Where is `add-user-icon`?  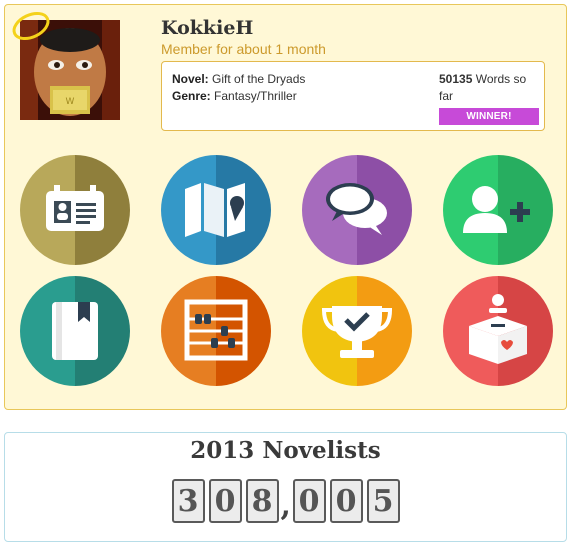
add-user-icon is located at coordinates (498, 210).